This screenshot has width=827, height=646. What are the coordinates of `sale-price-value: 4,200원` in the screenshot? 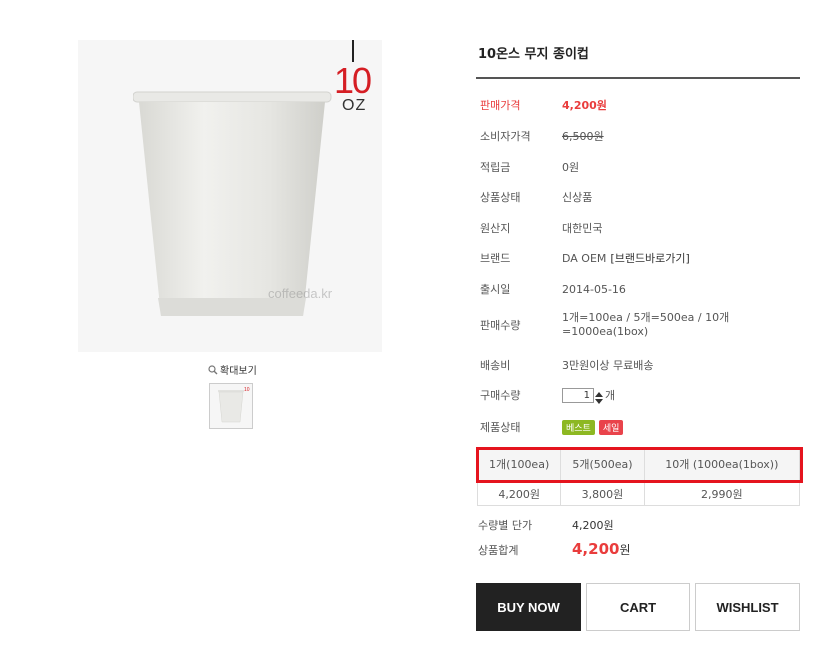 It's located at (584, 105).